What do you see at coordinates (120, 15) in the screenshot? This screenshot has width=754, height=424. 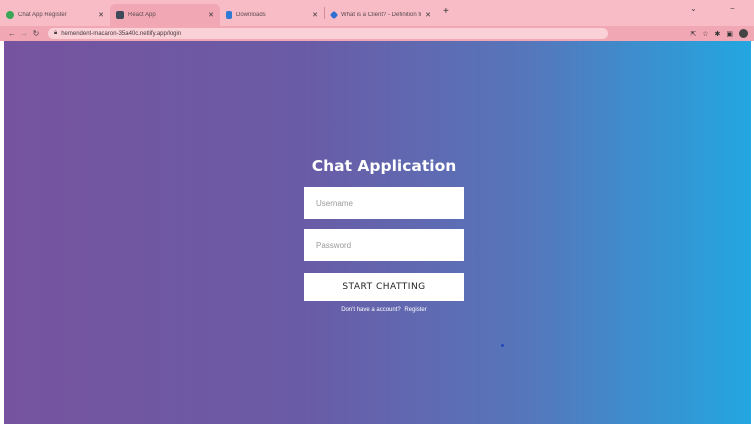 I see `app-favicon-icon` at bounding box center [120, 15].